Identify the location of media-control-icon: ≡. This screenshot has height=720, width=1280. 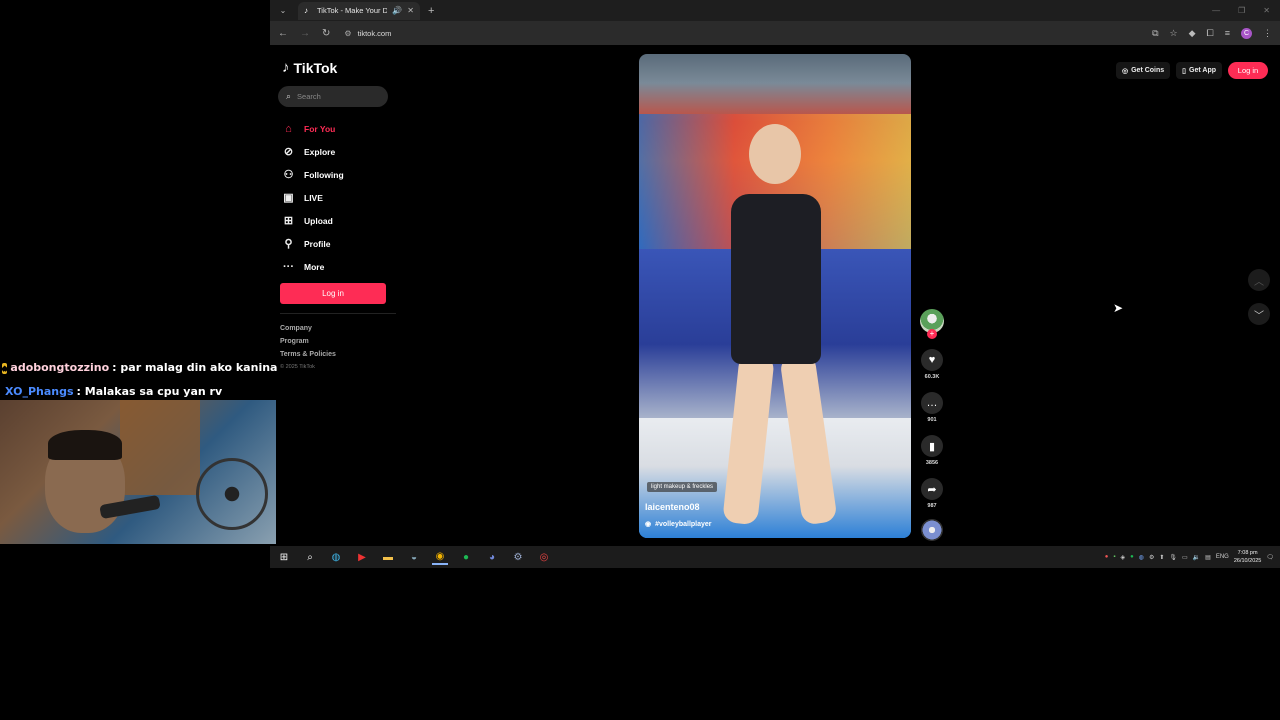
(1227, 33).